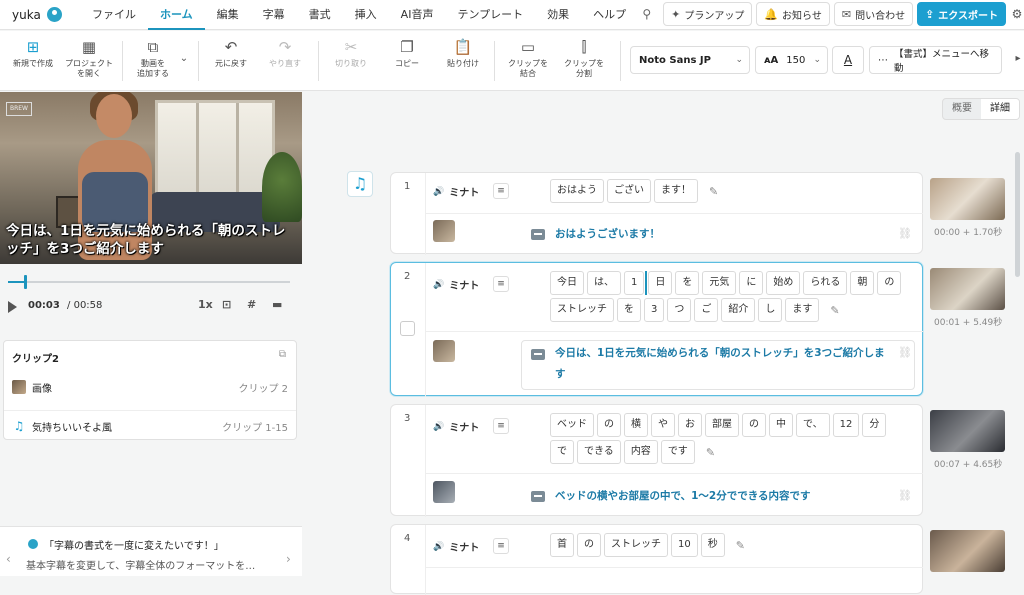 The width and height of the screenshot is (1024, 595). Describe the element at coordinates (676, 191) in the screenshot. I see `word-chip: ます！` at that location.